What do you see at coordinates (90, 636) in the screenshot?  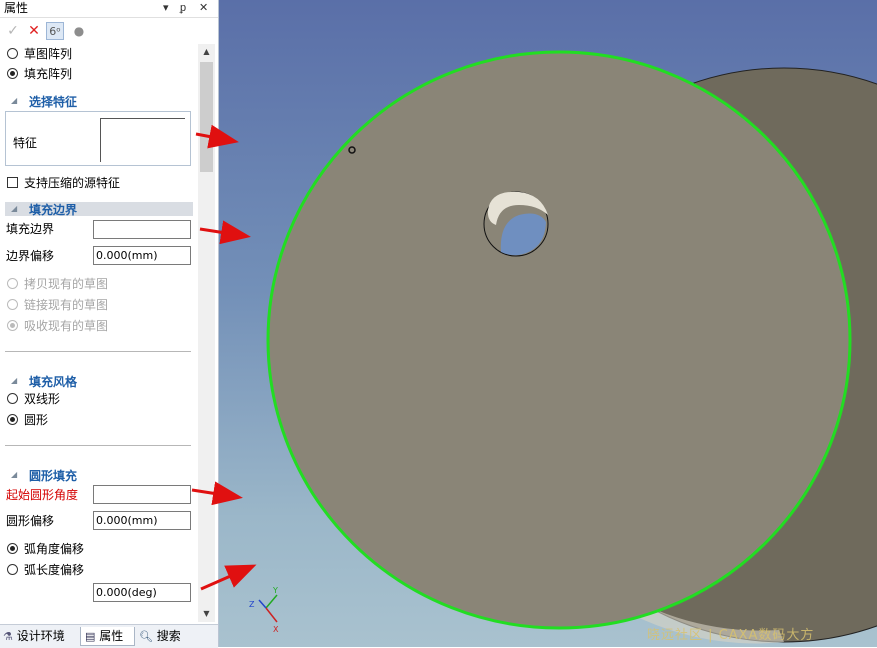 I see `properties-icon: ▤` at bounding box center [90, 636].